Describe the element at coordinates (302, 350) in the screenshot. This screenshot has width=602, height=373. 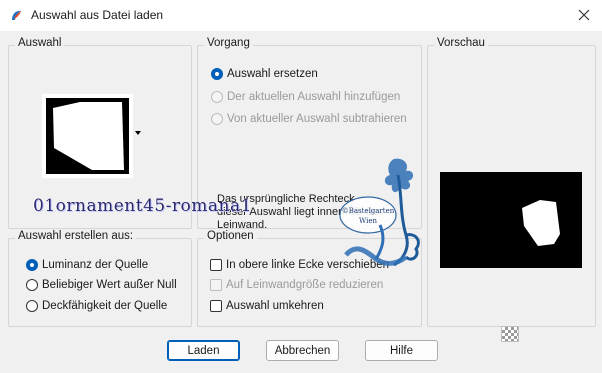
I see `cancel-button: Abbrechen` at that location.